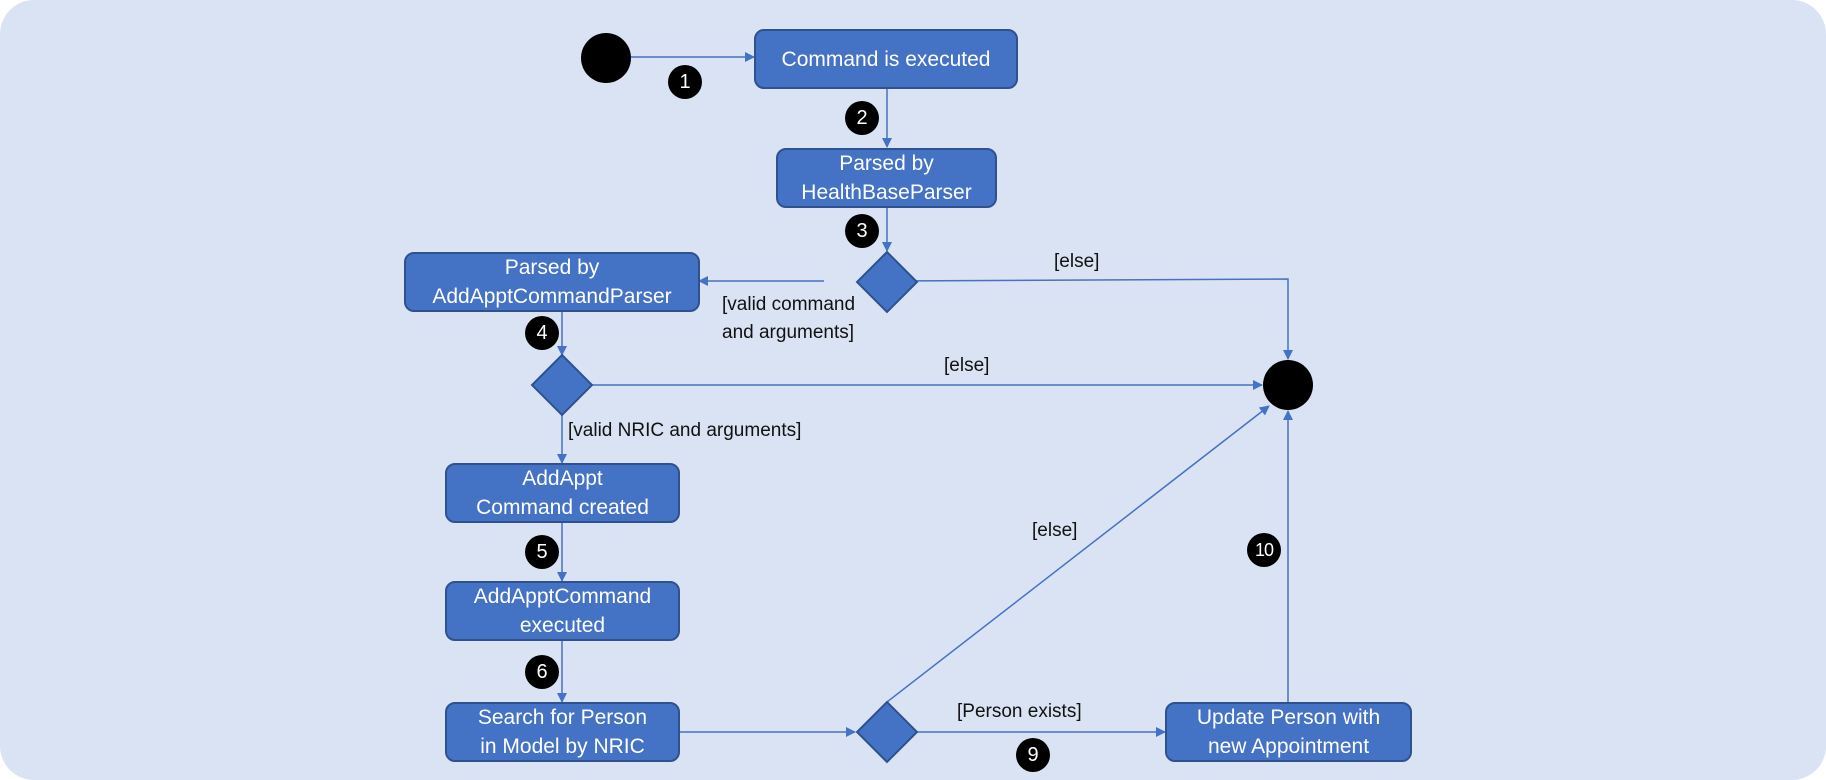  I want to click on action-label: Command is executed, so click(886, 59).